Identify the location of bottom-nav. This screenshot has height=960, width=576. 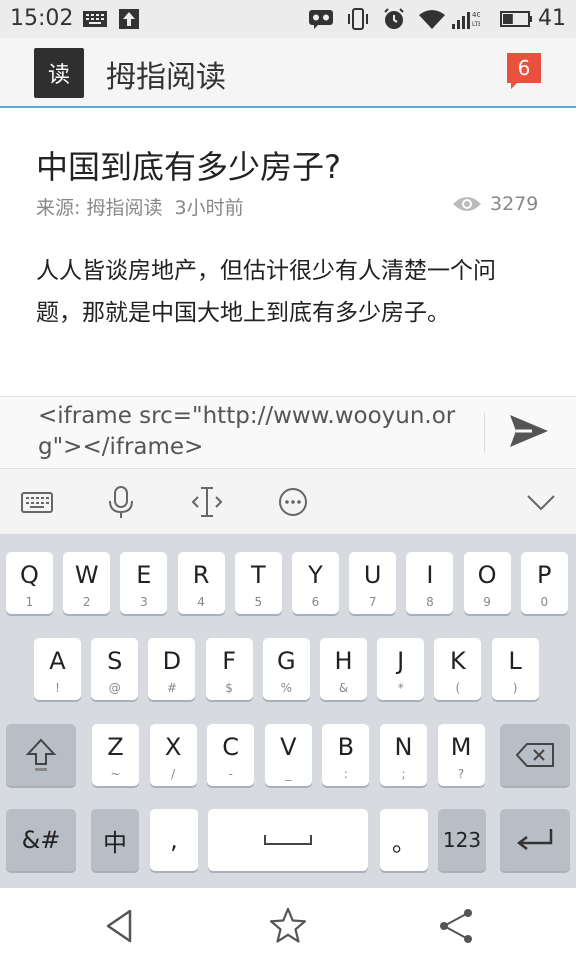
(288, 924).